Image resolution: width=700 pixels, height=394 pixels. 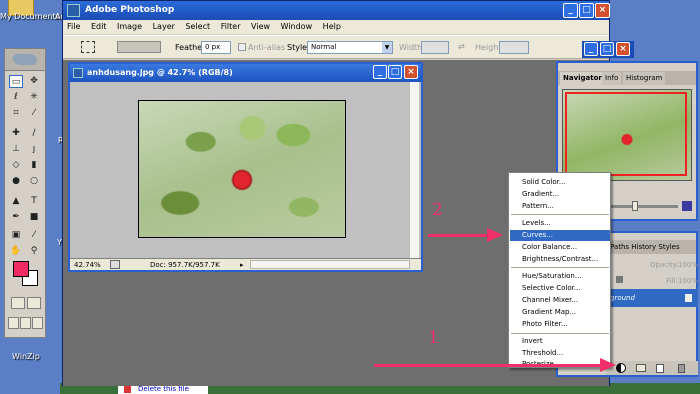 I want to click on document-vertical-scrollbar, so click(x=414, y=170).